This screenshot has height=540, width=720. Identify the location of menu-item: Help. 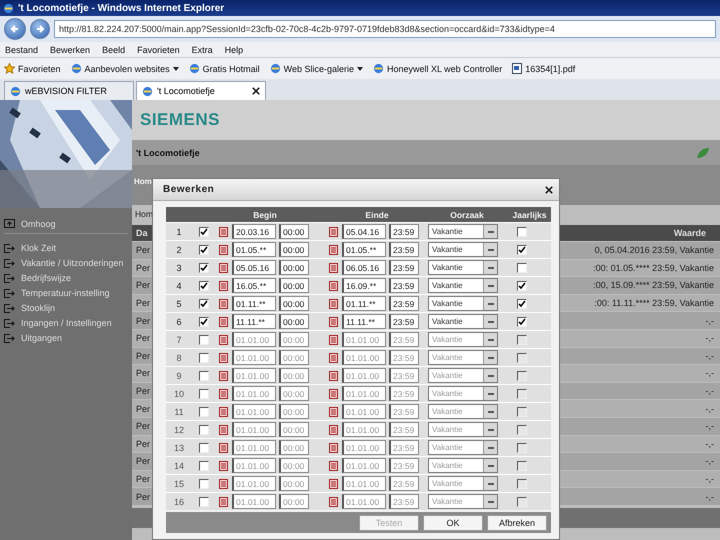
(234, 49).